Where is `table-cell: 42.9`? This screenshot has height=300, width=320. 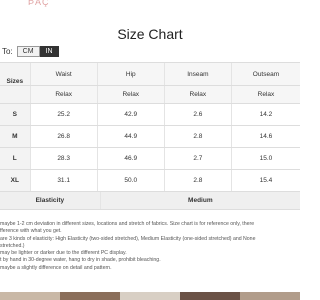
table-cell: 42.9 is located at coordinates (131, 114).